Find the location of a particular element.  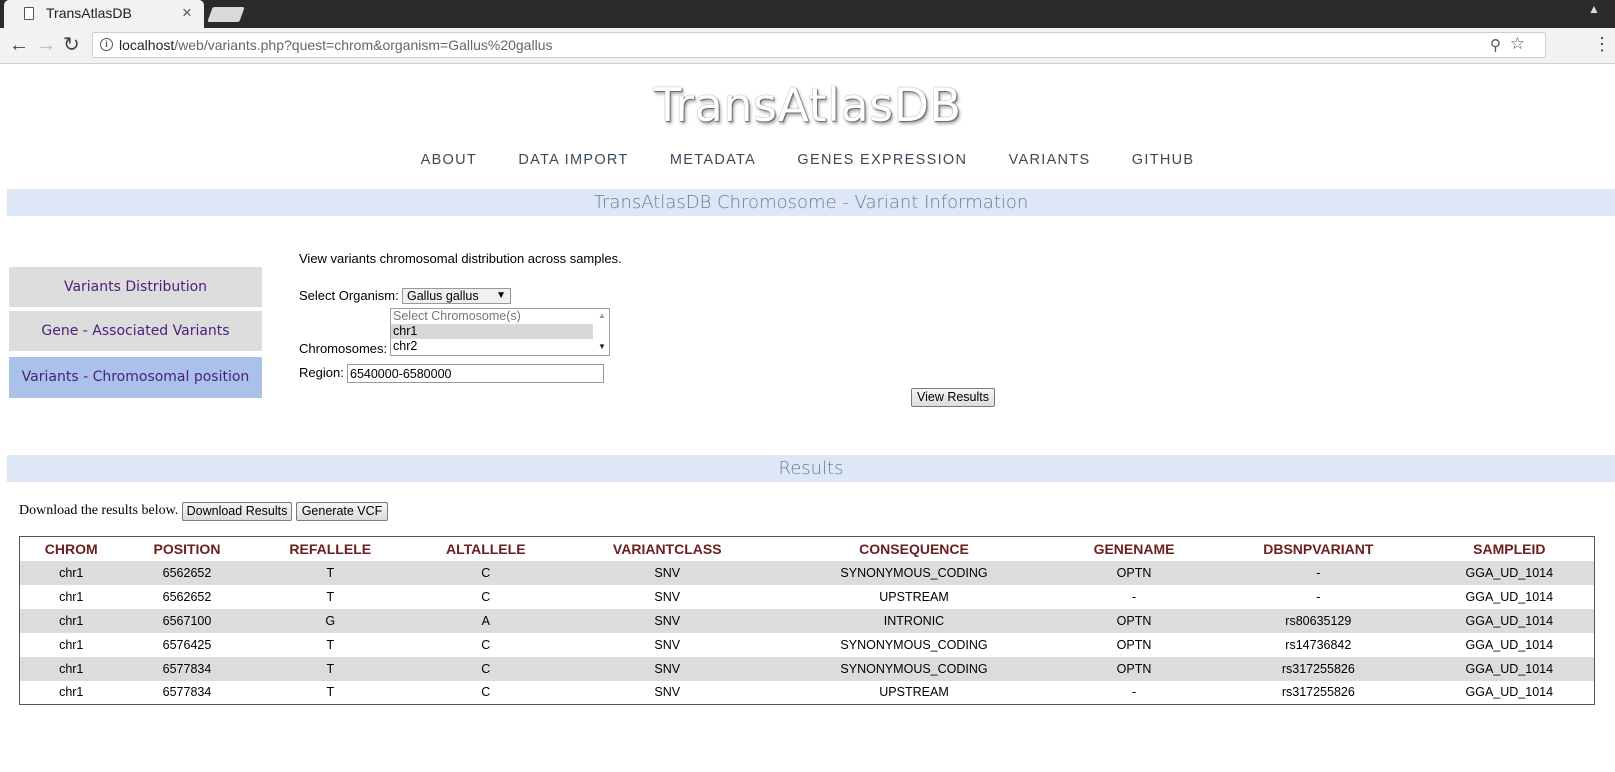

sidebar-item-variants-chromosomal-position: Variants - Chromosomal position is located at coordinates (135, 377).